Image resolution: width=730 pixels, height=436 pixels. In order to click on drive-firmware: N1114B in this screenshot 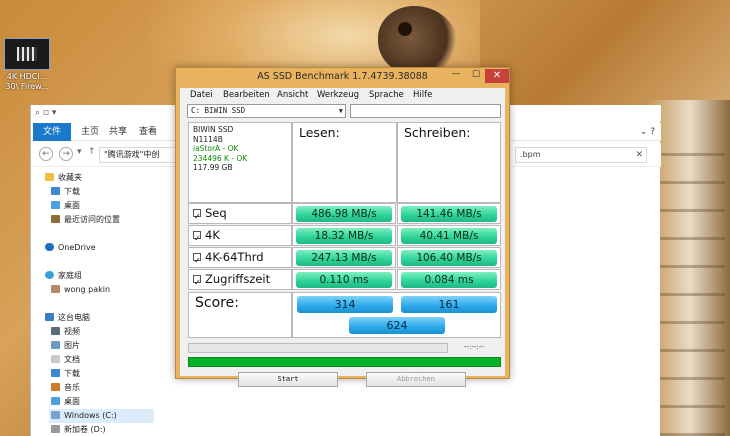, I will do `click(208, 139)`.